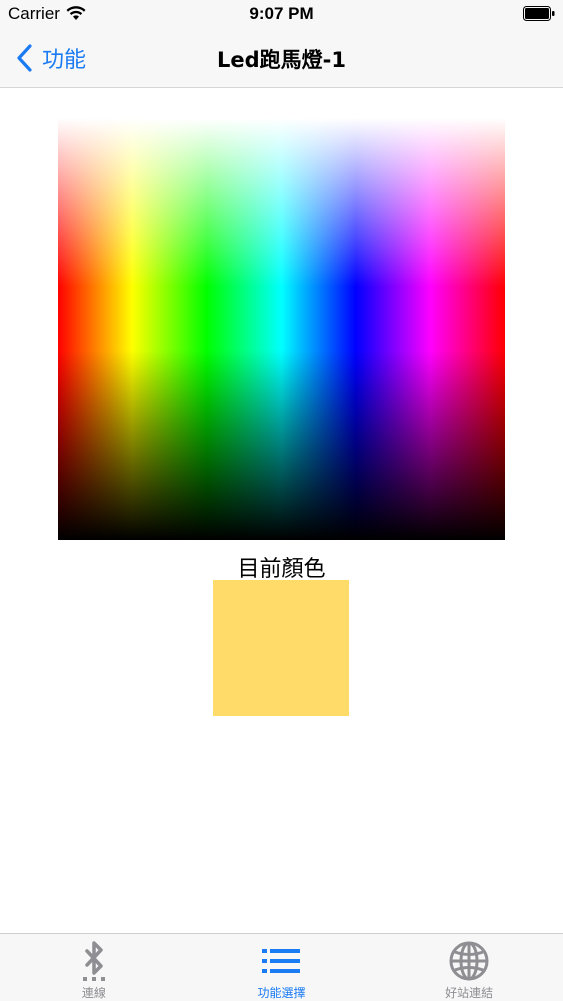 The width and height of the screenshot is (563, 1001). I want to click on tab-bar: 連線 功能選擇 好站連結, so click(281, 967).